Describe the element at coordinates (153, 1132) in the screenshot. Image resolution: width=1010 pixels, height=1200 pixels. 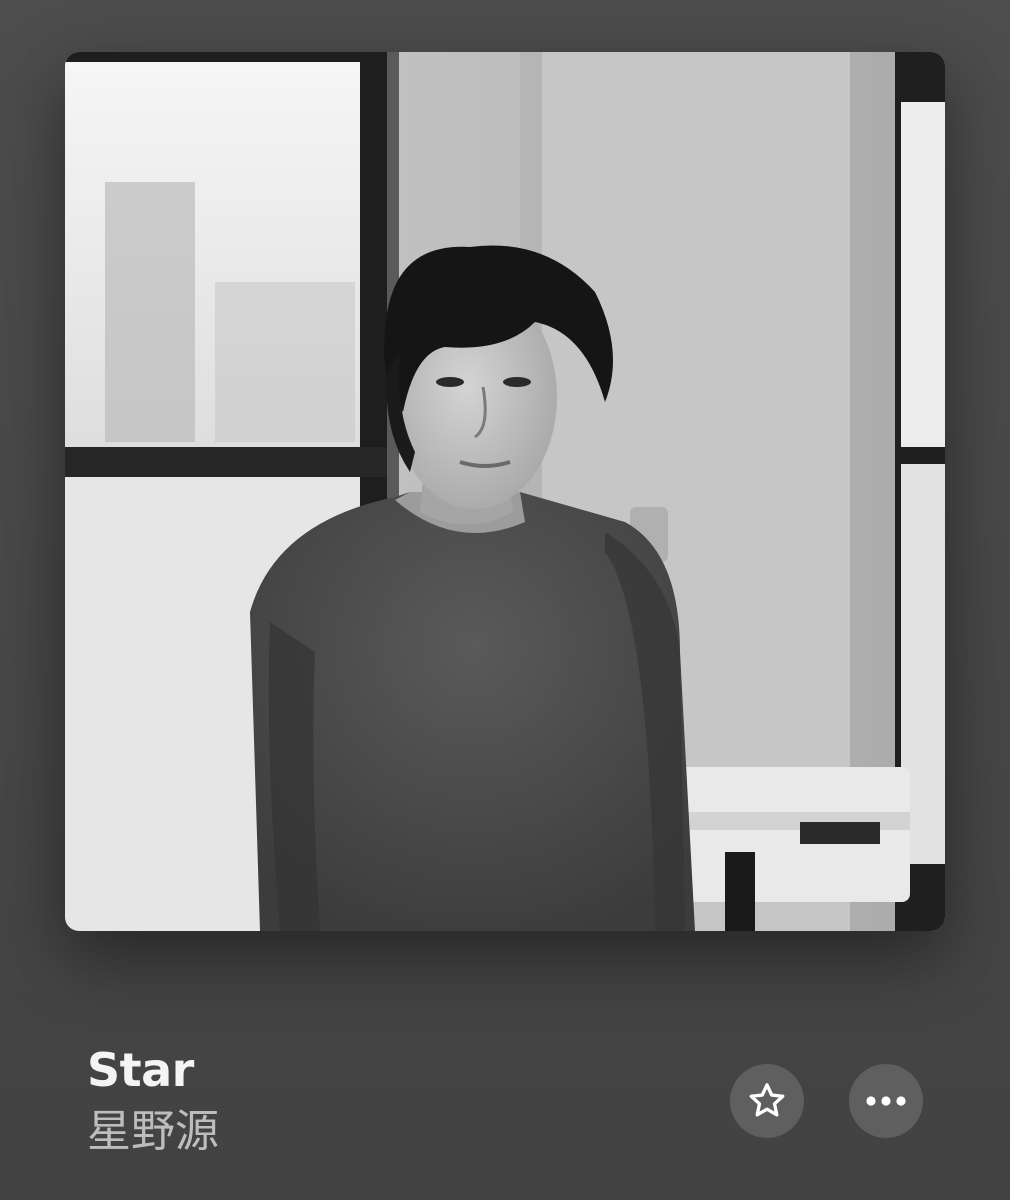
I see `artist-name: 星野源` at that location.